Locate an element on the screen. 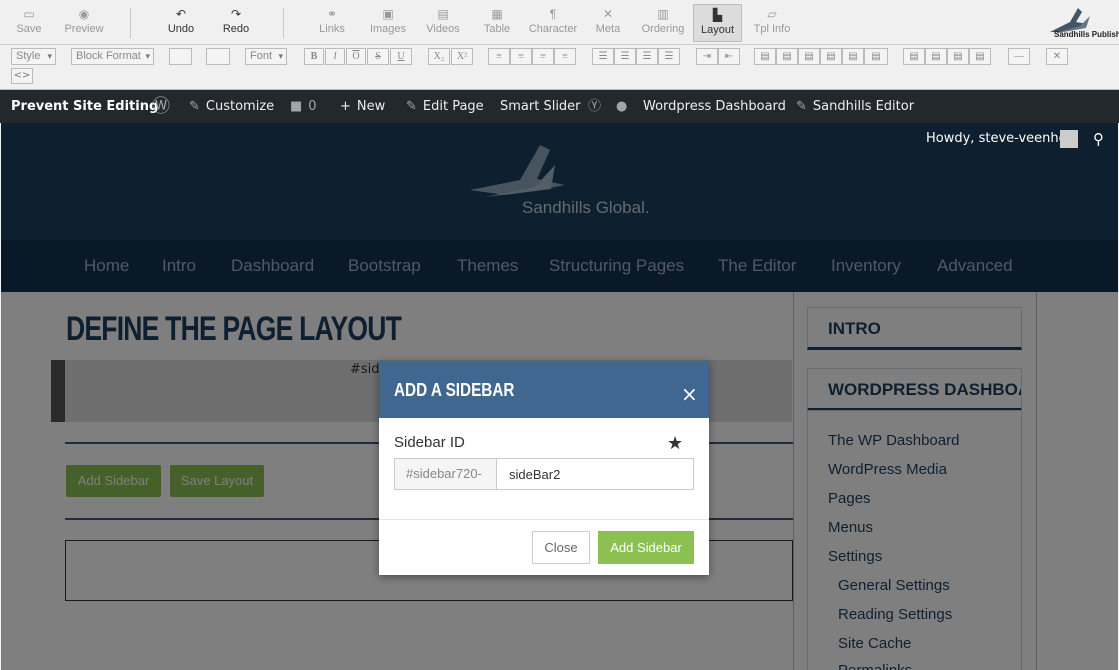 Image resolution: width=1119 pixels, height=670 pixels. indent-button: ⇥ is located at coordinates (707, 56).